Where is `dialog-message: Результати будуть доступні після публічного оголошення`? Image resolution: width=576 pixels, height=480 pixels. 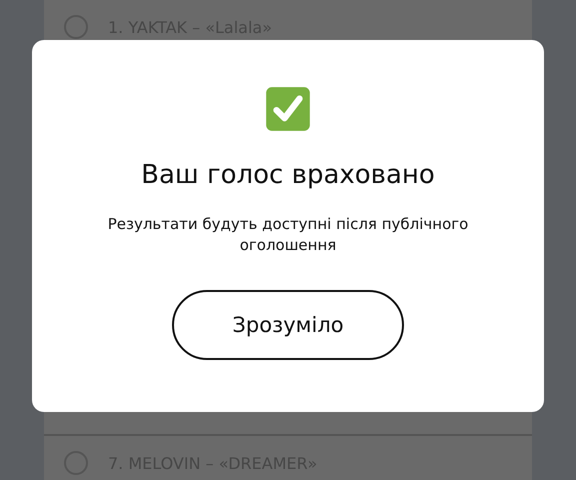 dialog-message: Результати будуть доступні після публічного оголошення is located at coordinates (288, 235).